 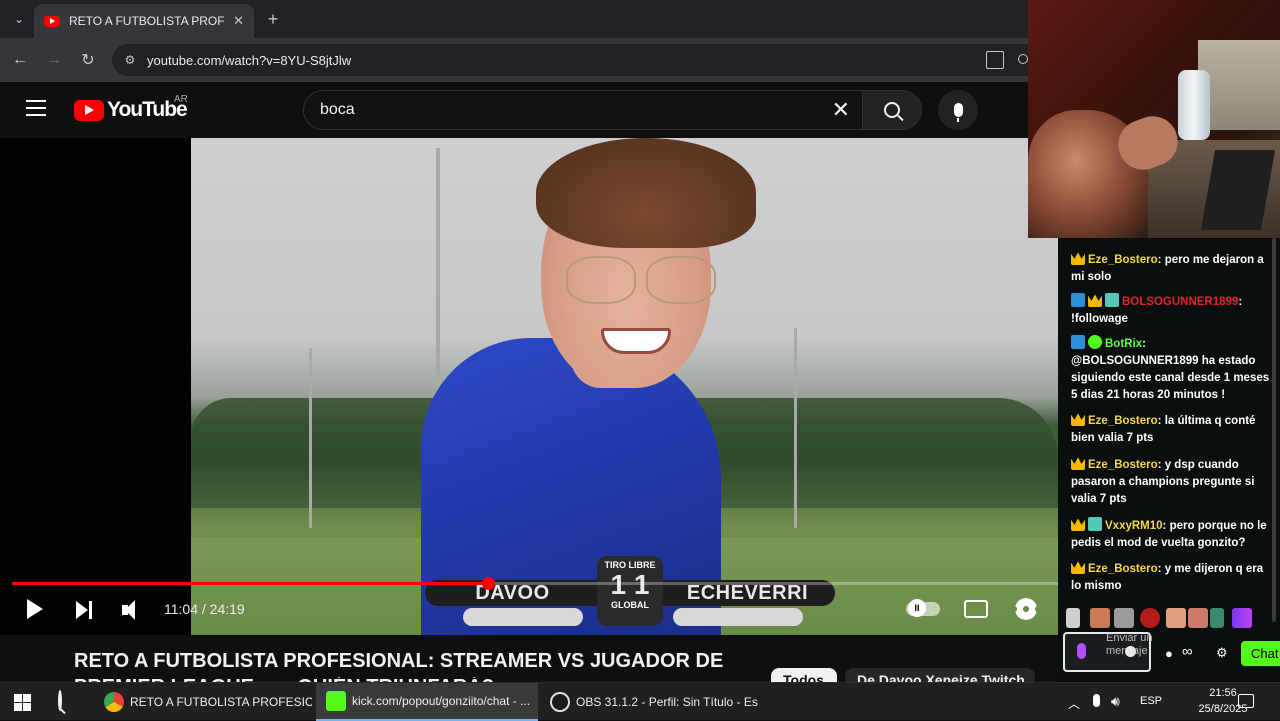 I want to click on forward-arrow-icon: →, so click(x=54, y=60).